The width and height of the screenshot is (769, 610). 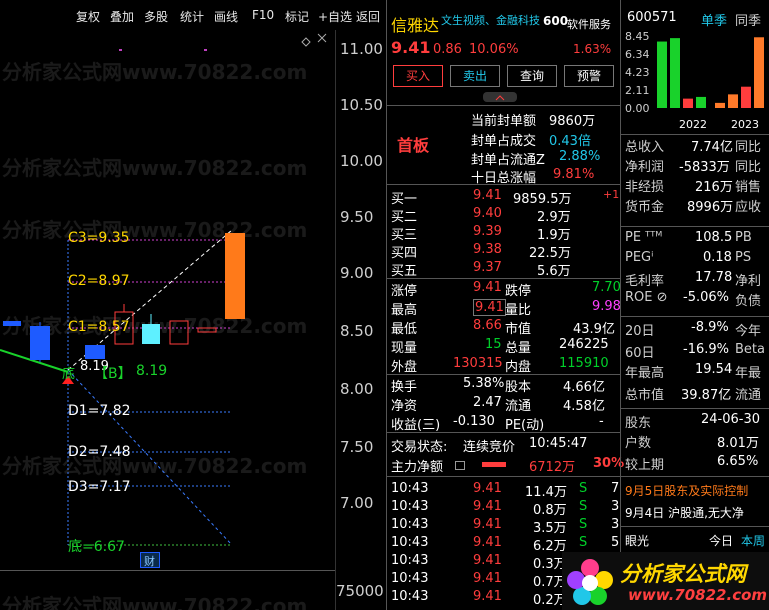 I want to click on fin-value: 17.78, so click(x=714, y=277).